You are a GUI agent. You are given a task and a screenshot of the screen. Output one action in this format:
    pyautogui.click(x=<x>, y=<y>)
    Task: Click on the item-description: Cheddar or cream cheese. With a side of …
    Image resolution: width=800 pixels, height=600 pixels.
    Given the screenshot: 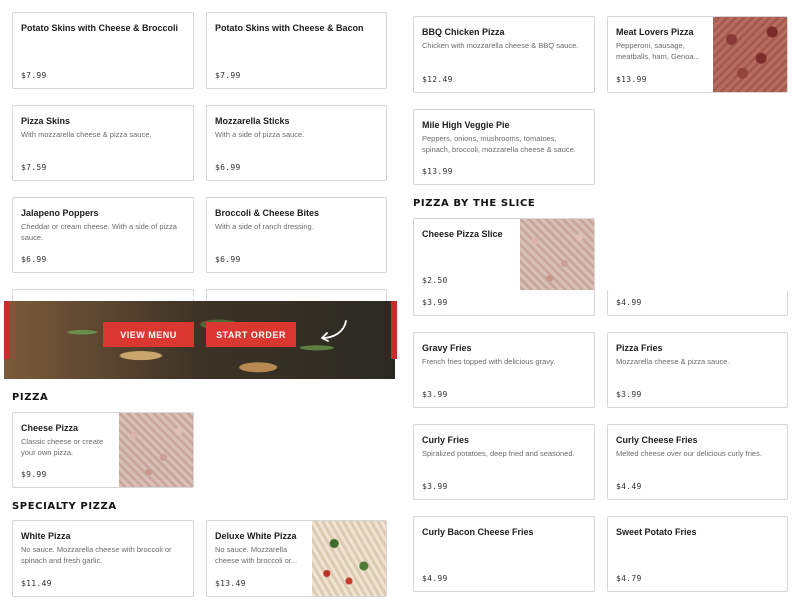 What is the action you would take?
    pyautogui.click(x=99, y=232)
    